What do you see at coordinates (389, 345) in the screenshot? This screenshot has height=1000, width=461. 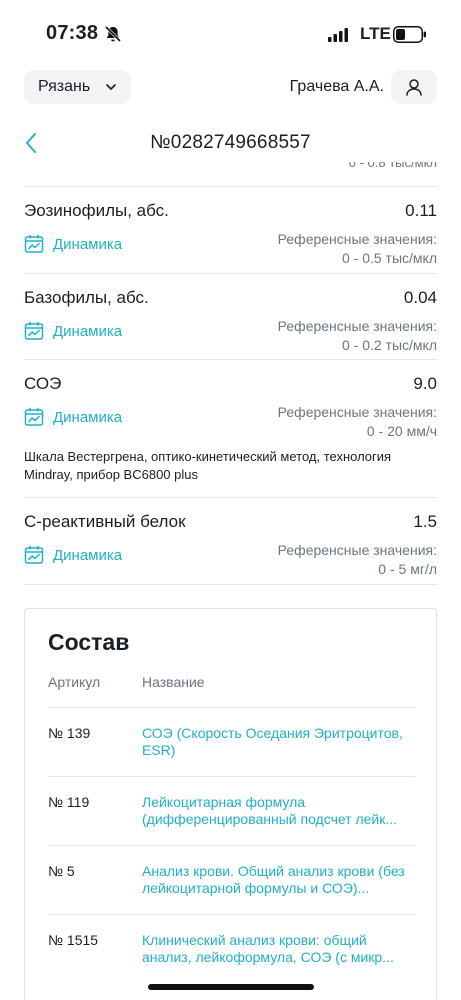 I see `reference-range: 0 - 0.2 тыс/мкл` at bounding box center [389, 345].